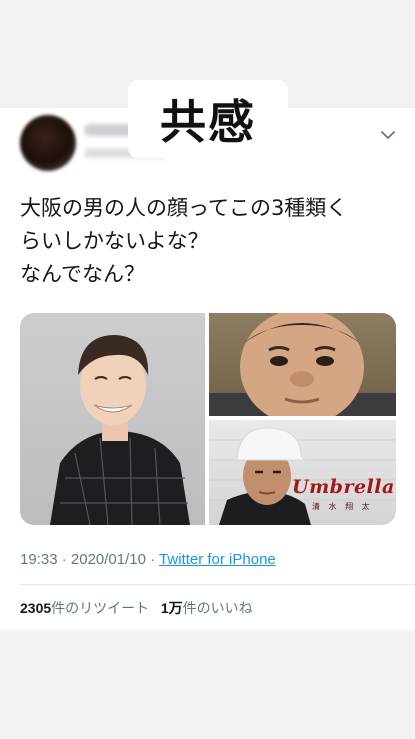 This screenshot has width=415, height=739. Describe the element at coordinates (48, 143) in the screenshot. I see `avatar` at that location.